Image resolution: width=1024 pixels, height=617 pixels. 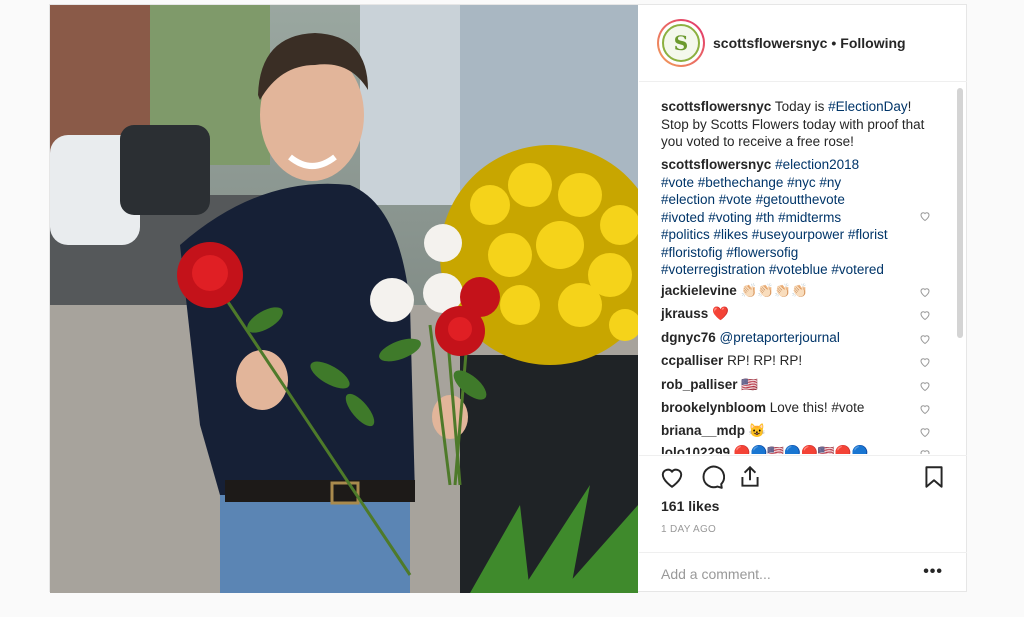 I want to click on comment-item: rob_palliser 🇺🇸, so click(x=709, y=385).